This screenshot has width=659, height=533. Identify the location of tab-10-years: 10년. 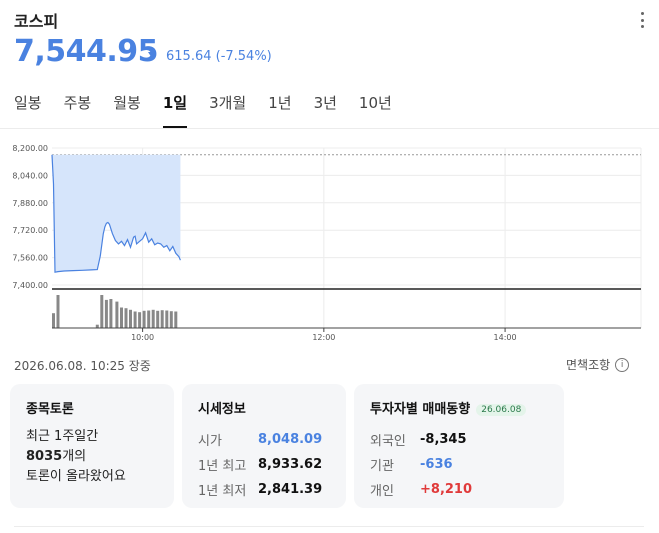
(375, 110).